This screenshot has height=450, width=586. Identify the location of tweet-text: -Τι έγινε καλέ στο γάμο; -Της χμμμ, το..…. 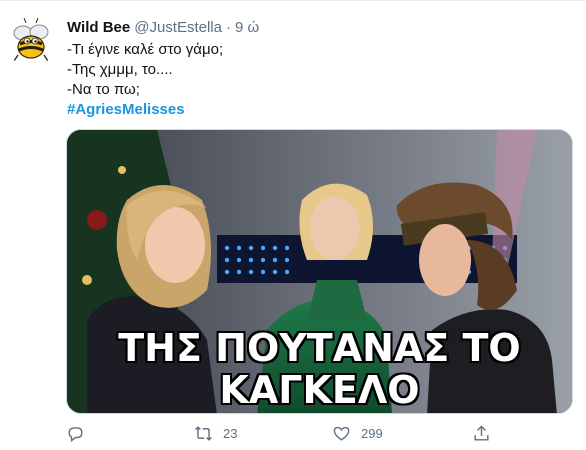
(145, 80).